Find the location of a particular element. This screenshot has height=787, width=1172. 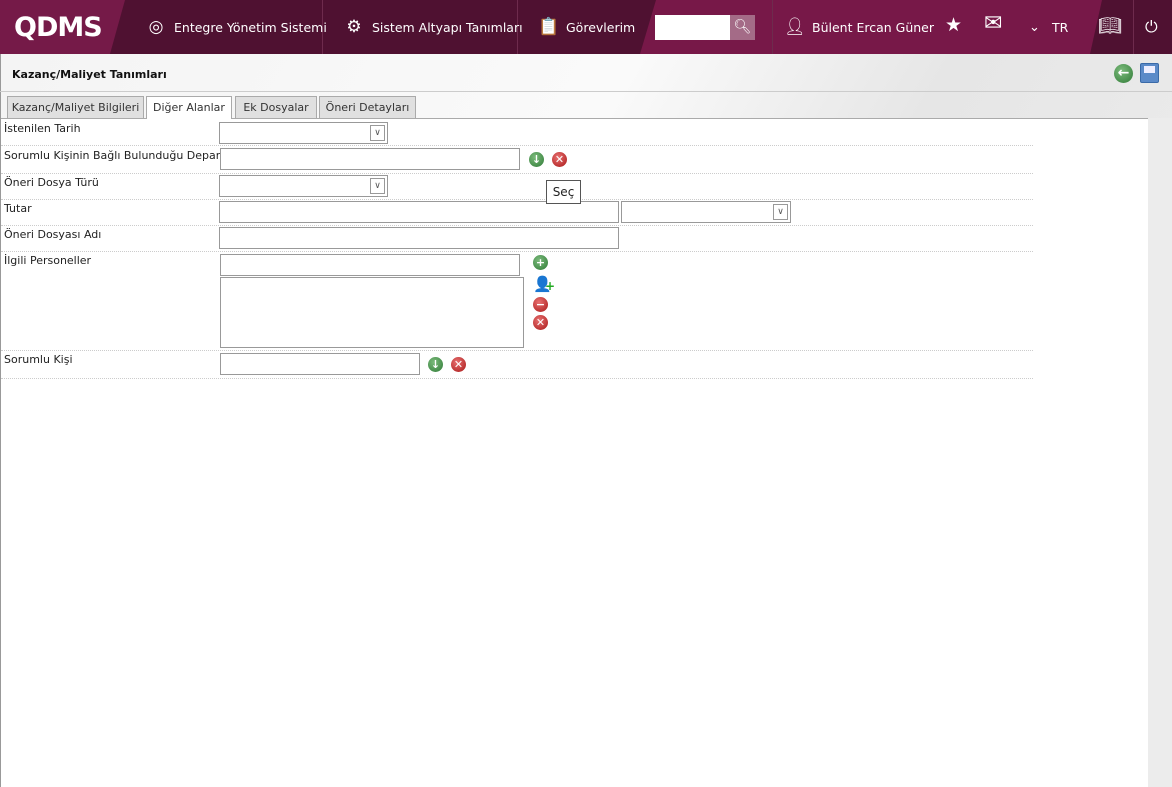

nav-label: Entegre Yönetim Sistemi is located at coordinates (250, 27).